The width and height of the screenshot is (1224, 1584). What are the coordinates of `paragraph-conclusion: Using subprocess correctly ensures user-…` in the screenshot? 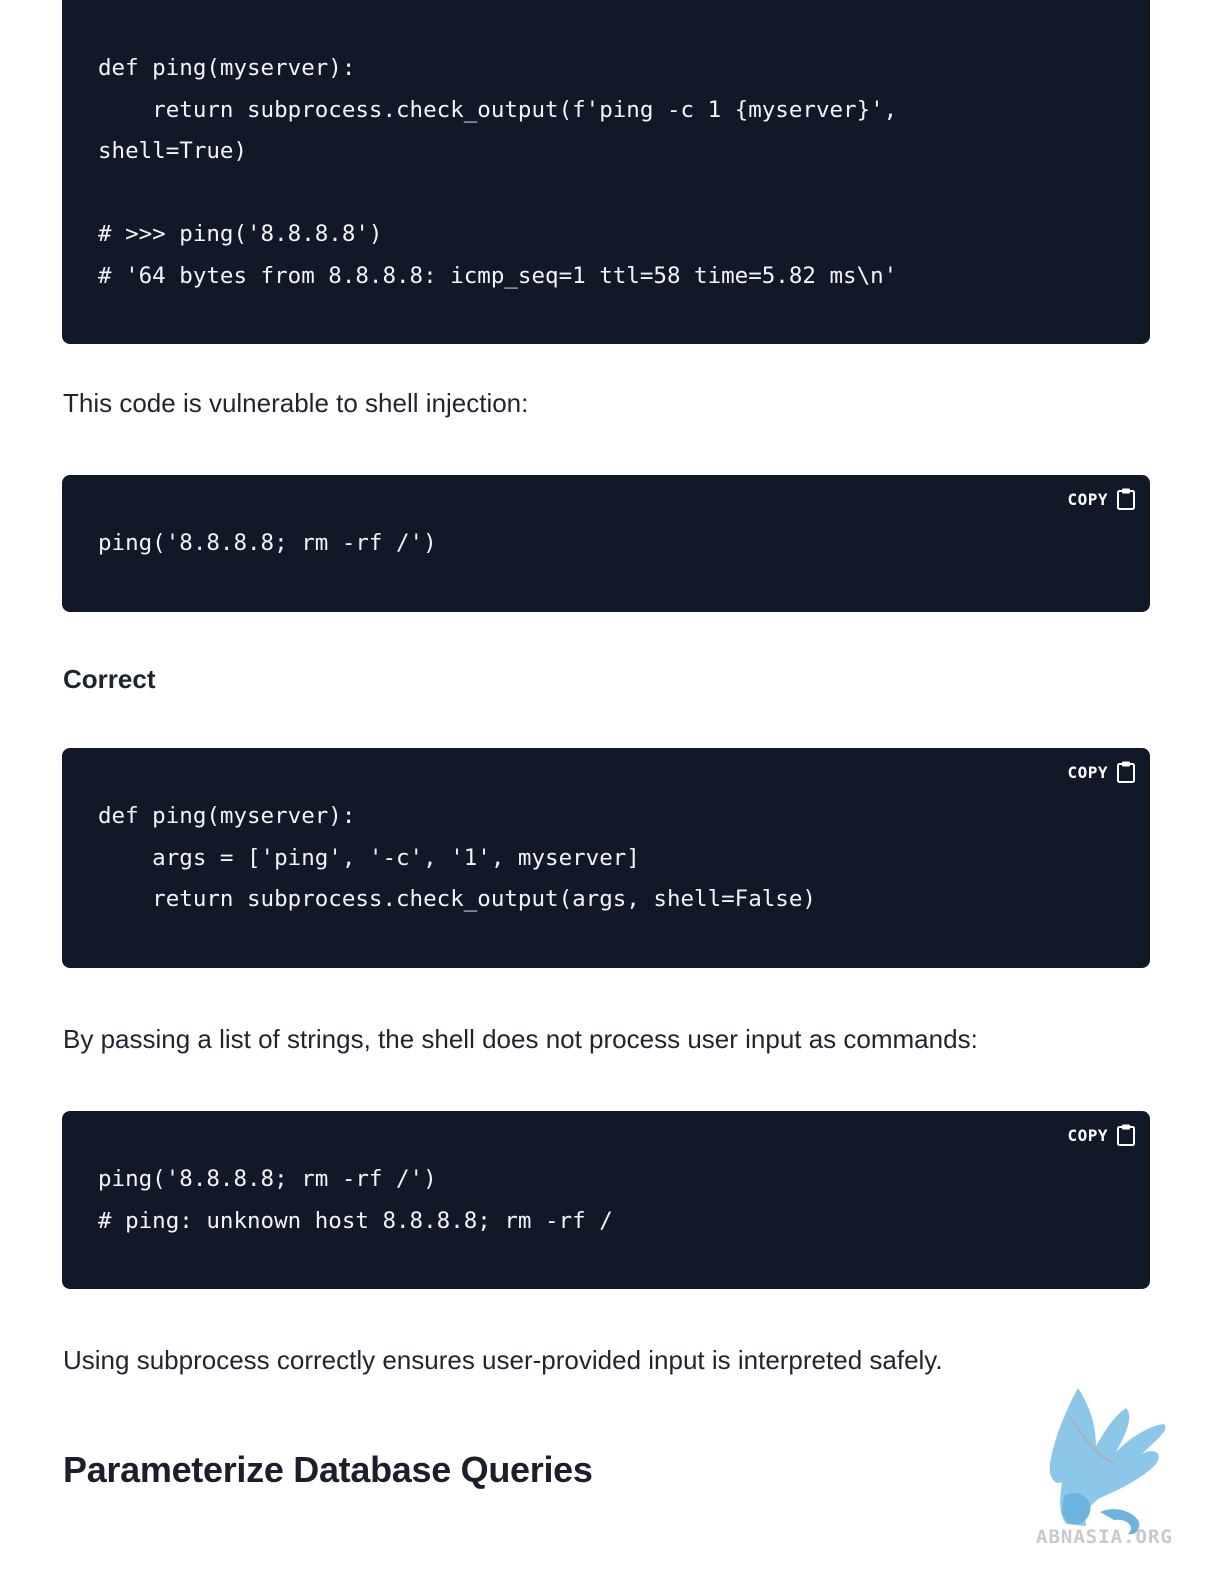 It's located at (503, 1360).